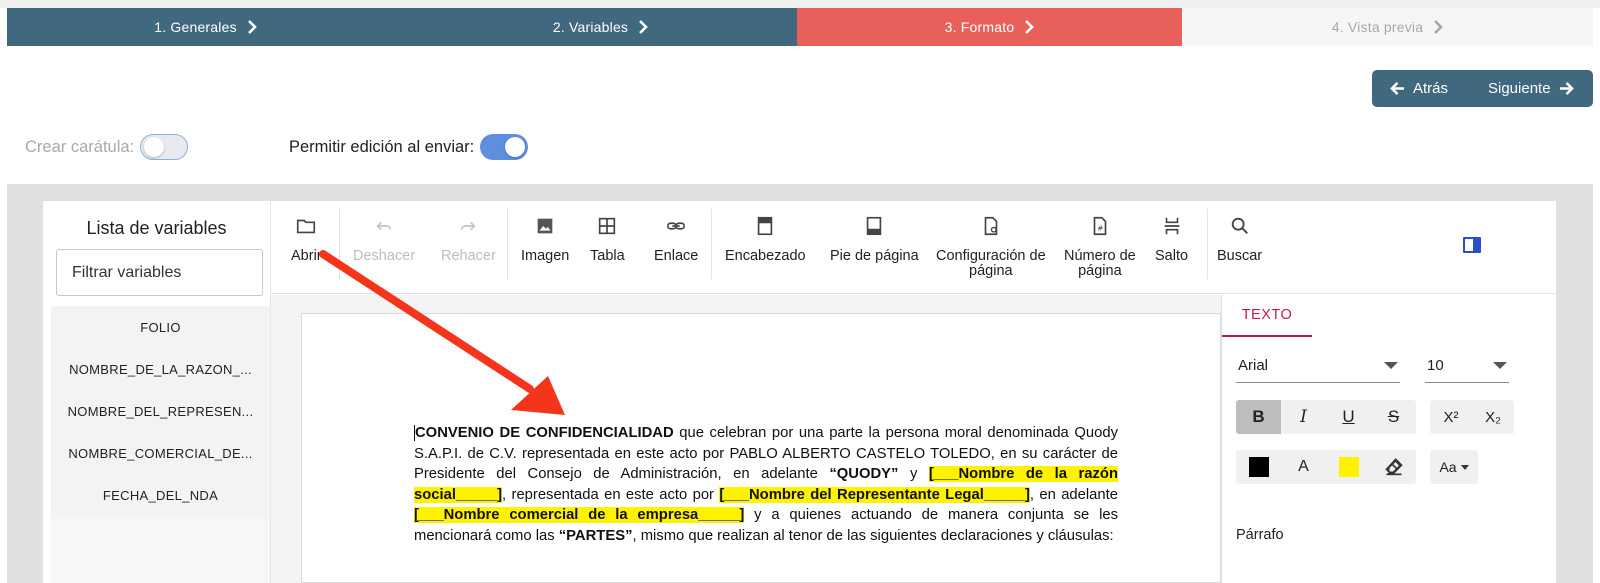 The height and width of the screenshot is (583, 1600). Describe the element at coordinates (160, 495) in the screenshot. I see `variable-item-fecha-nda: FECHA_DEL_NDA` at that location.